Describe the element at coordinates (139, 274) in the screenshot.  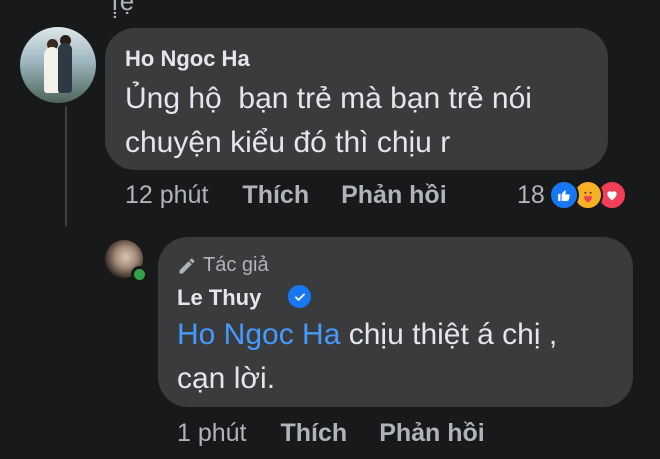
I see `online-status-indicator` at that location.